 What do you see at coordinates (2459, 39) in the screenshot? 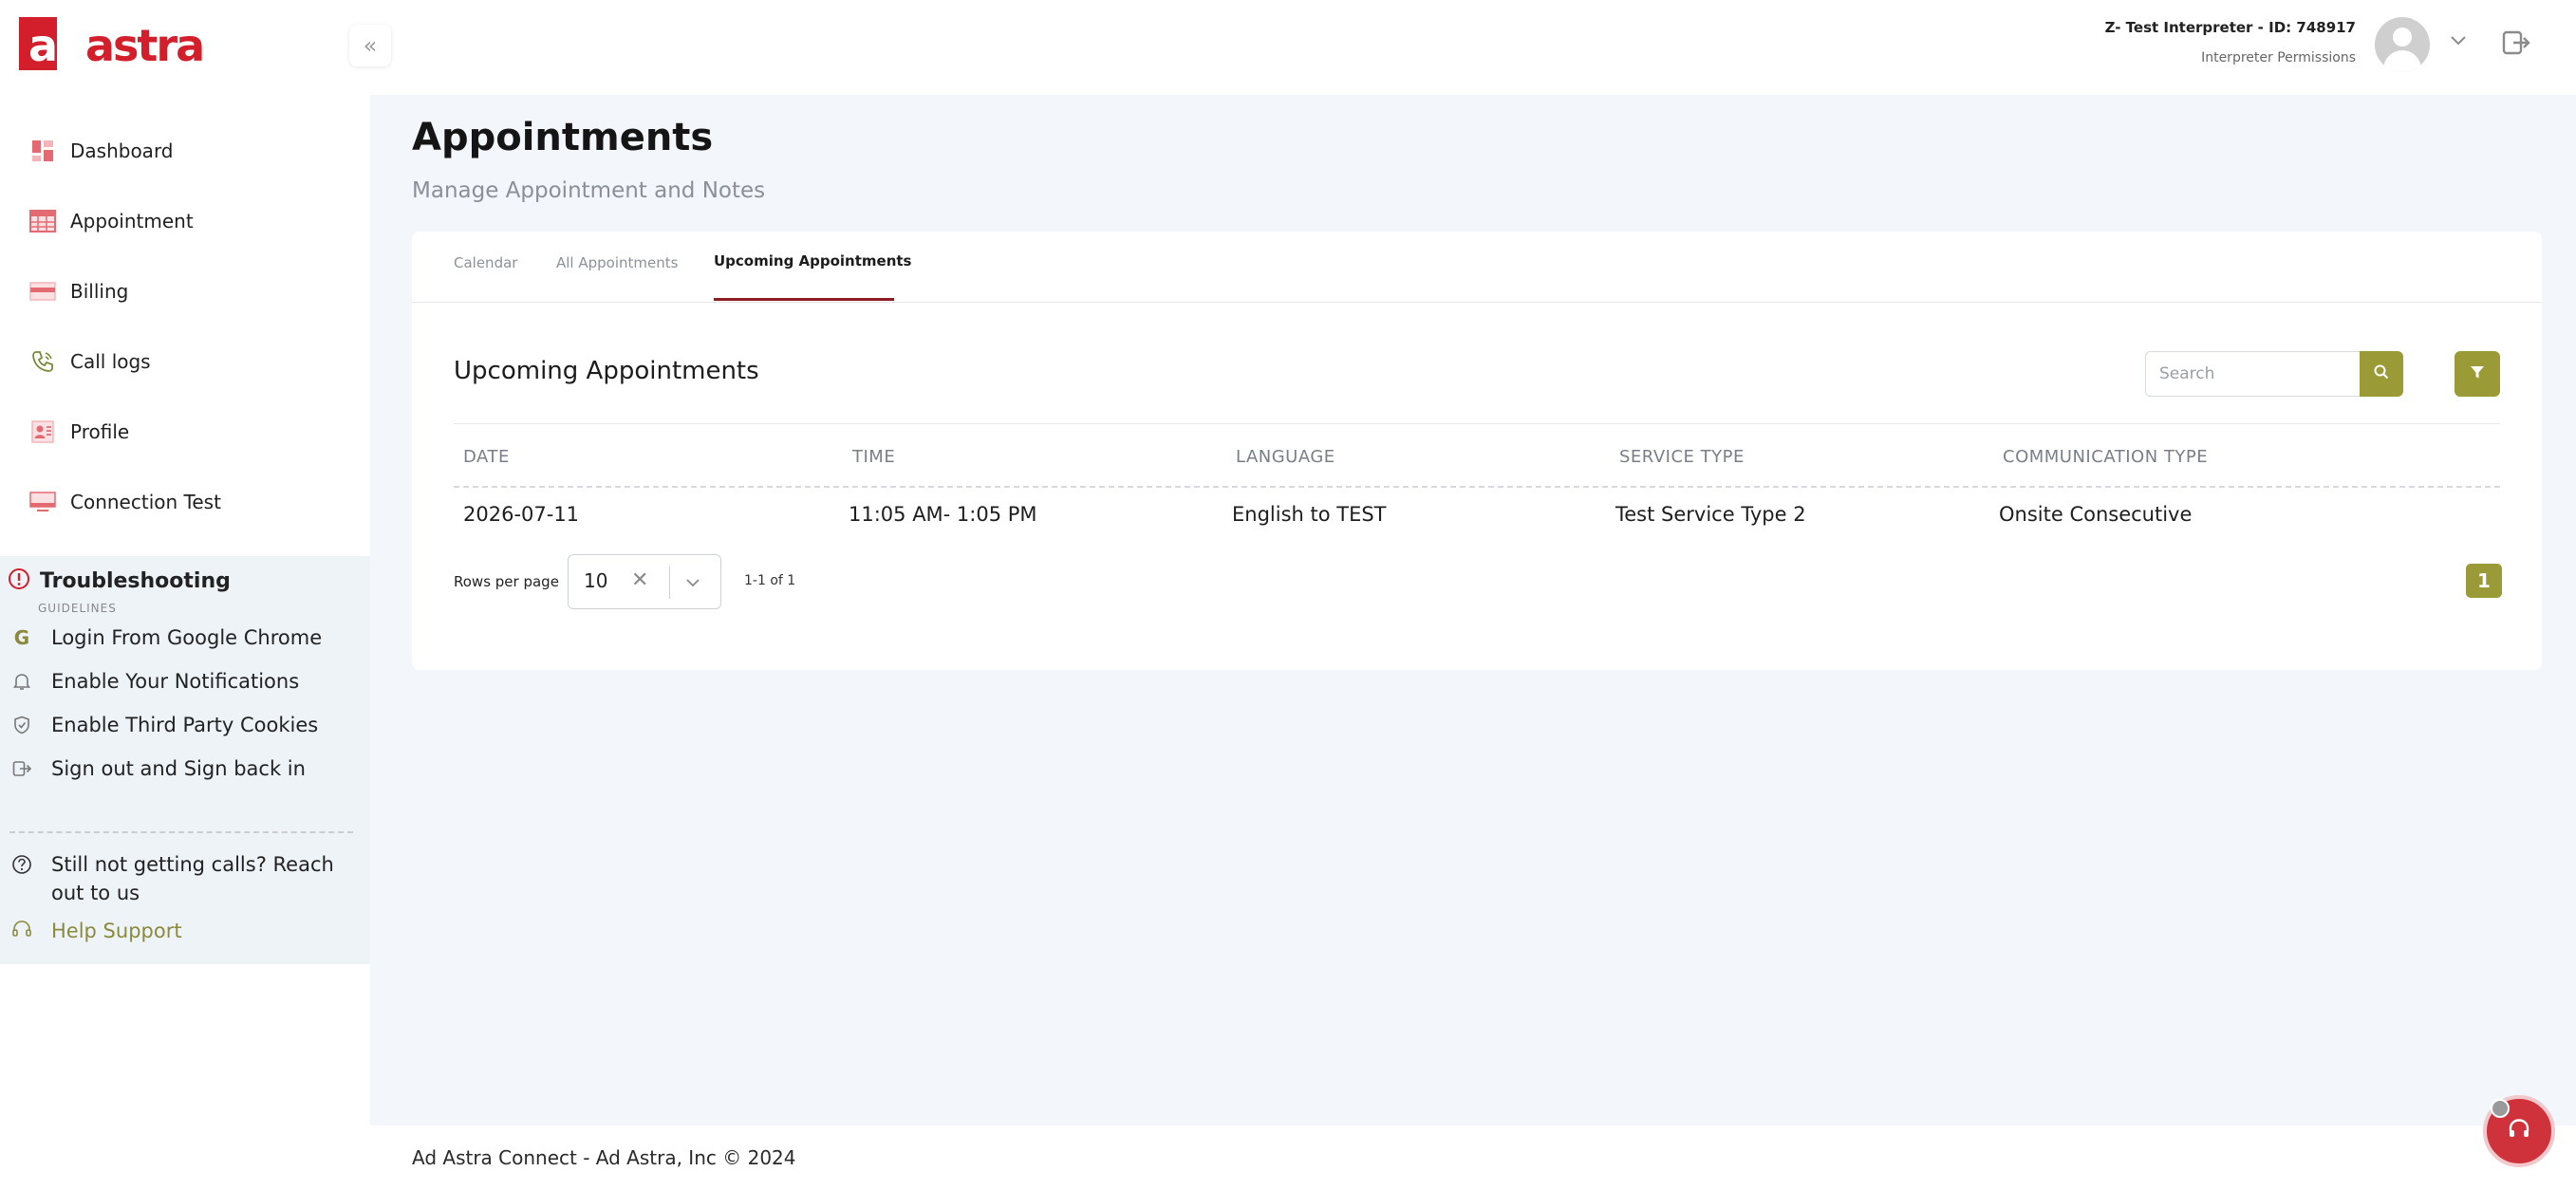
I see `user-menu-chevron-down-icon` at bounding box center [2459, 39].